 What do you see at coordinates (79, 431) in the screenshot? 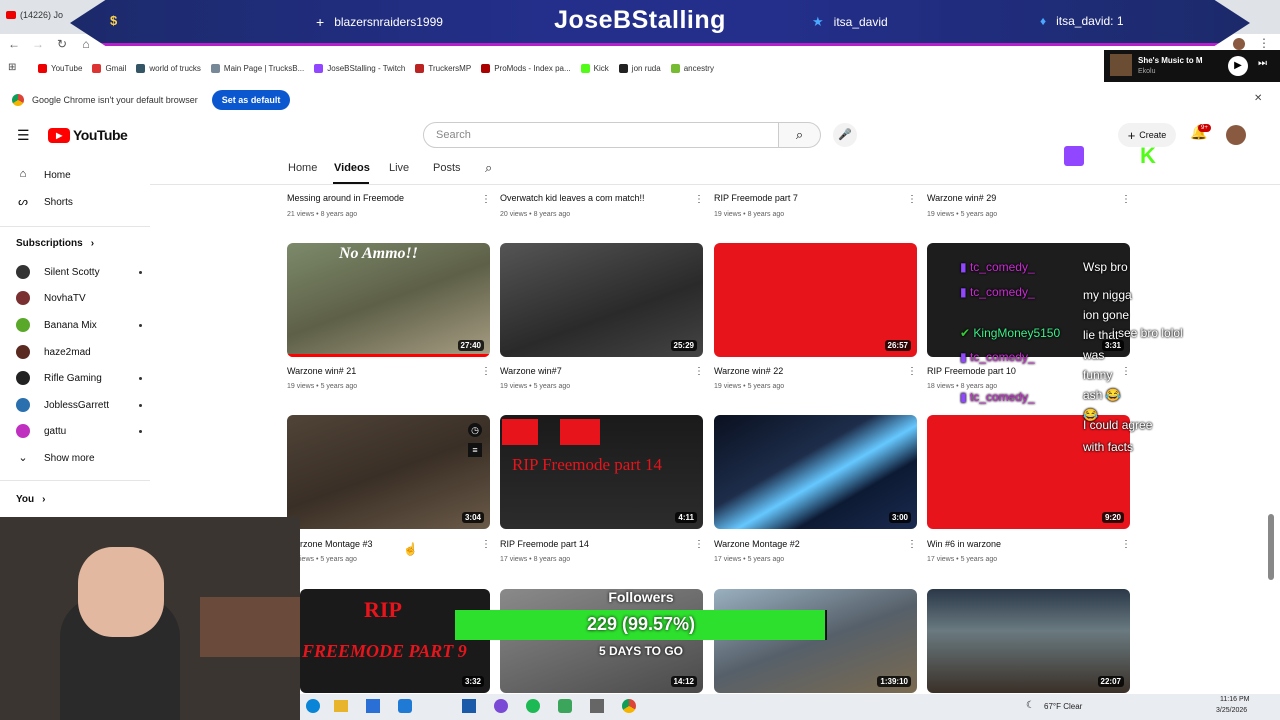
I see `sidebar-item-gattu: gattu` at bounding box center [79, 431].